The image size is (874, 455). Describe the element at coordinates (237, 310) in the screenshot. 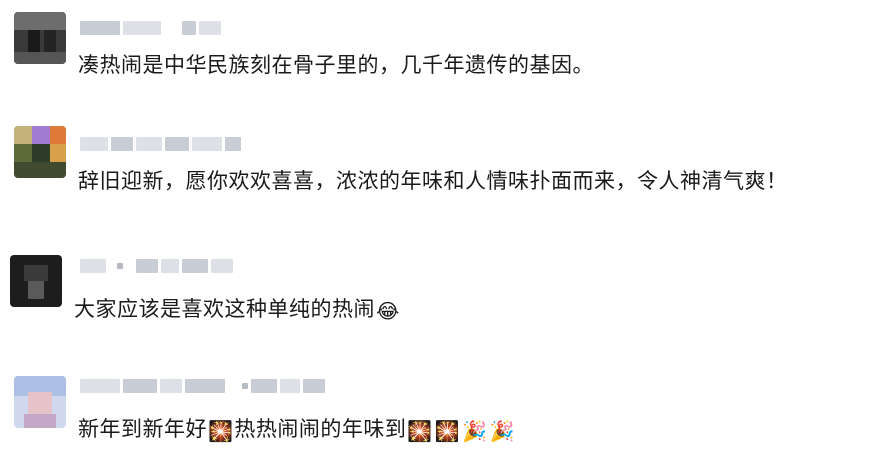

I see `comment-text: 大家应该是喜欢这种单纯的热闹😂` at that location.